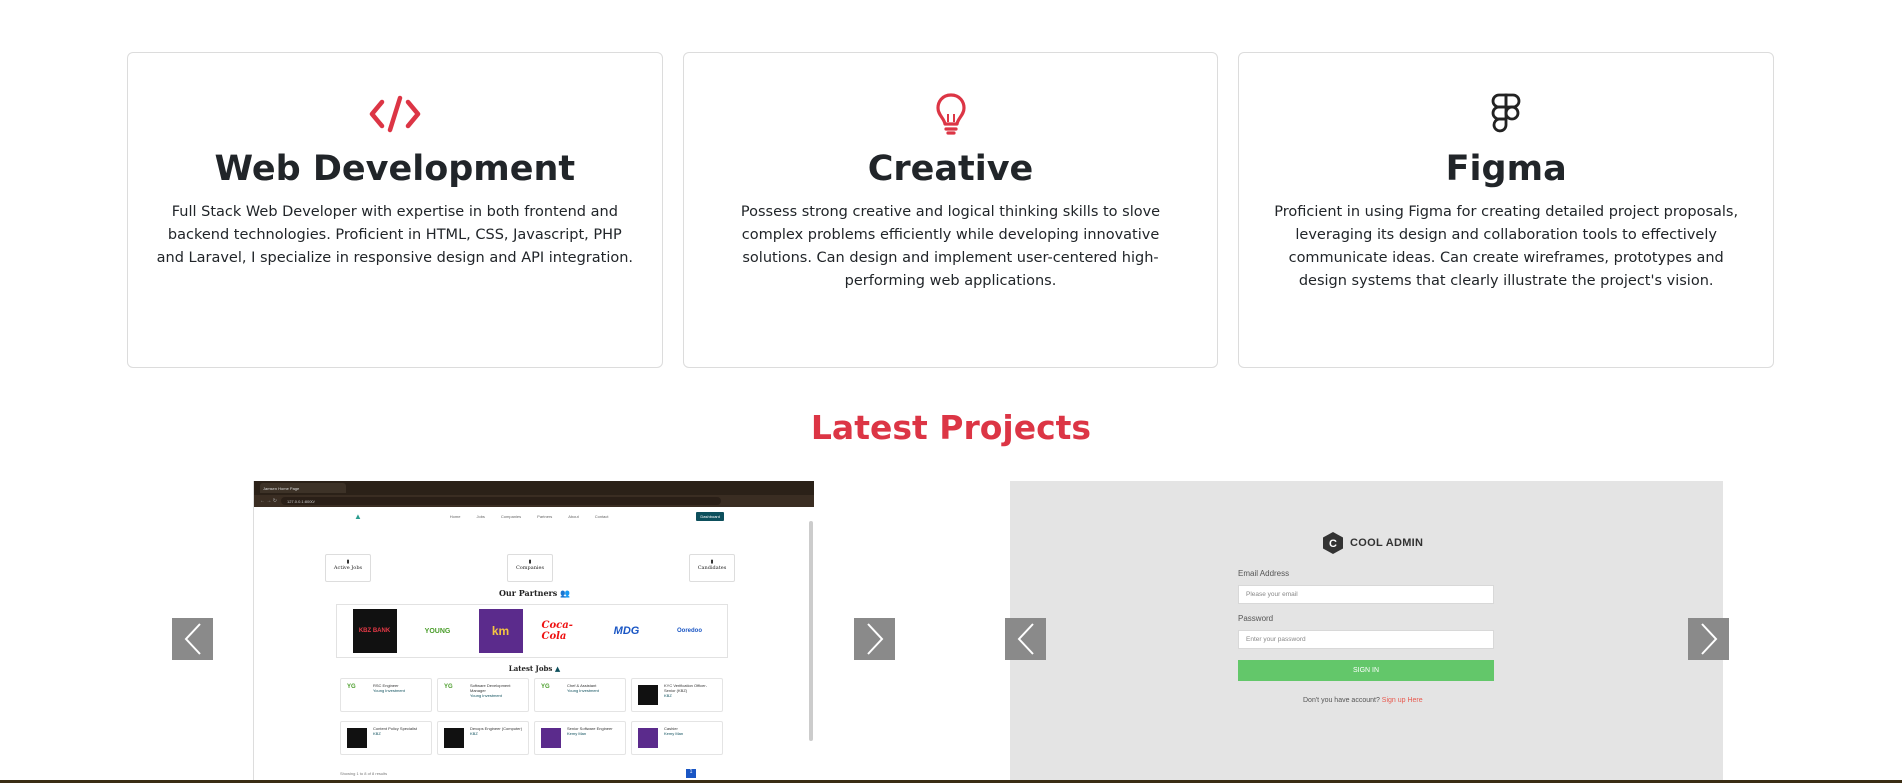 The image size is (1902, 783). I want to click on stat-active-jobs: ▮ Active Jobs, so click(348, 568).